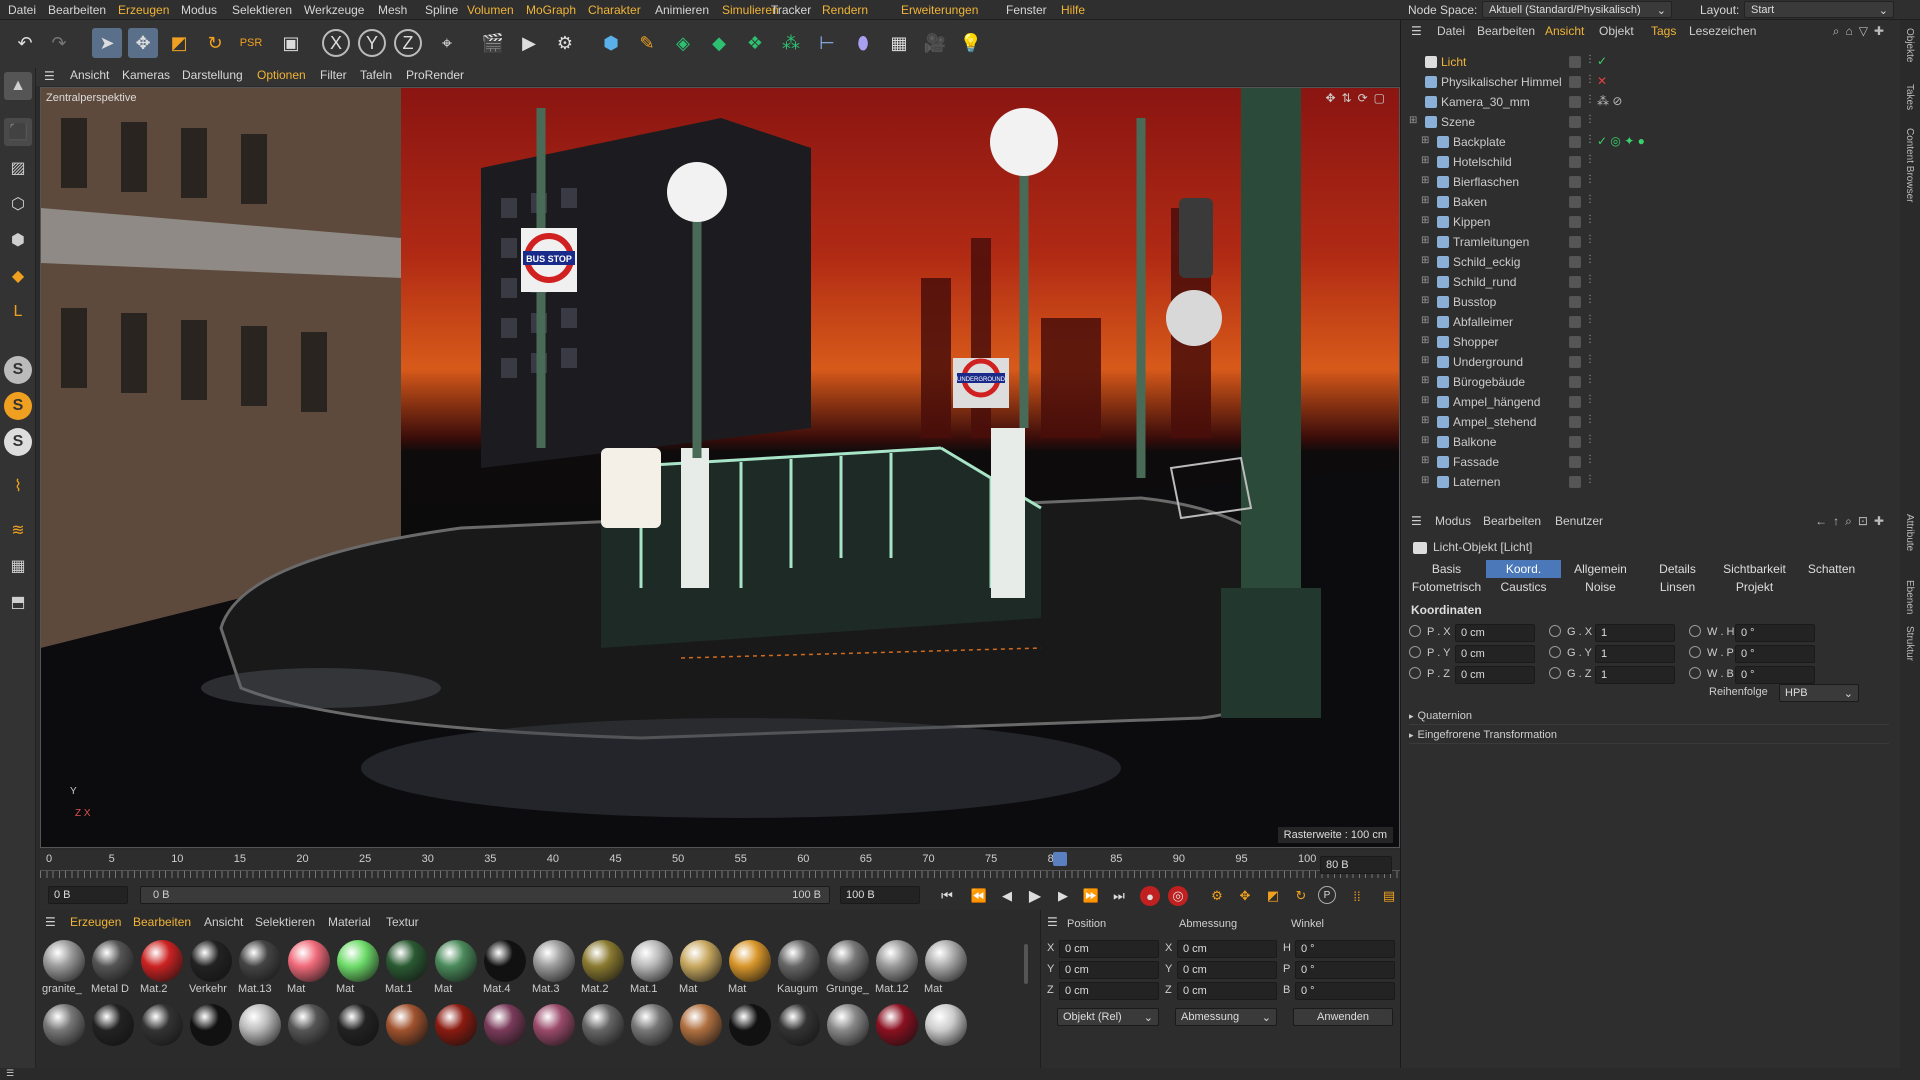 The image size is (1920, 1080). Describe the element at coordinates (1577, 9) in the screenshot. I see `node-space-select: Aktuell (Standard/Physikalisch) ⌄` at that location.